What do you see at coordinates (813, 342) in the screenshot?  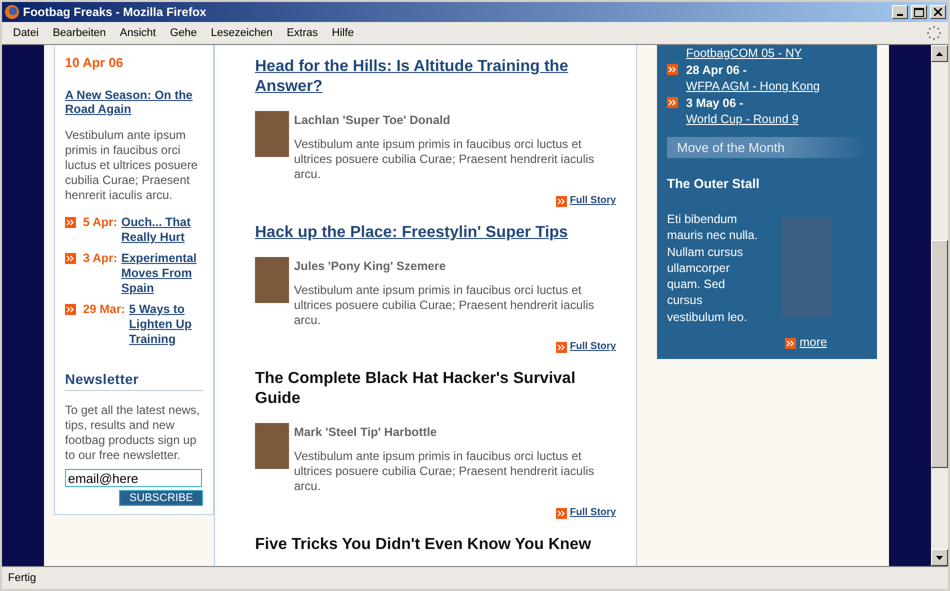 I see `more-link: more` at bounding box center [813, 342].